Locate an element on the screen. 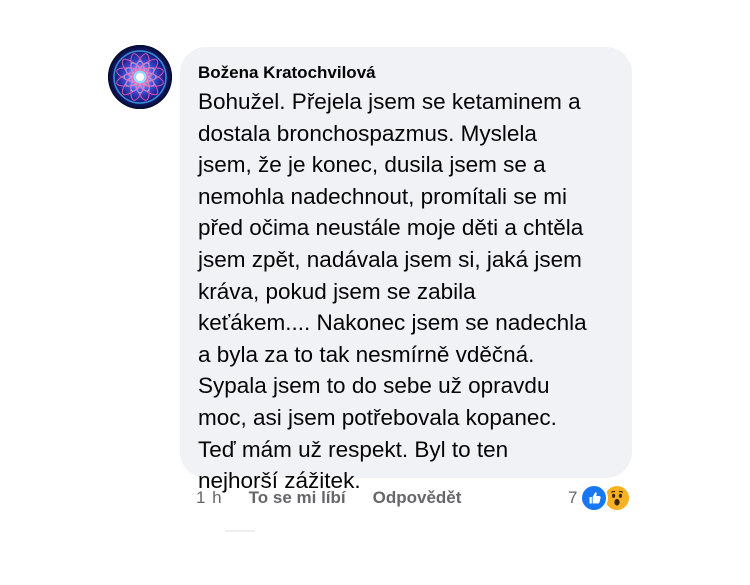  reactions-summary: 7 is located at coordinates (600, 498).